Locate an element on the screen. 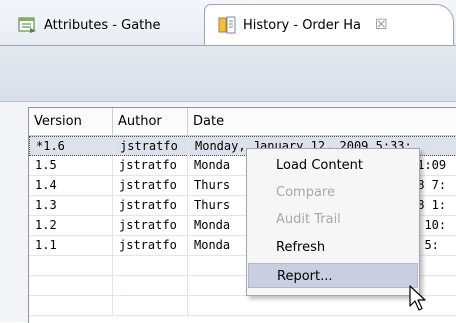 The image size is (456, 323). empty-row is located at coordinates (242, 306).